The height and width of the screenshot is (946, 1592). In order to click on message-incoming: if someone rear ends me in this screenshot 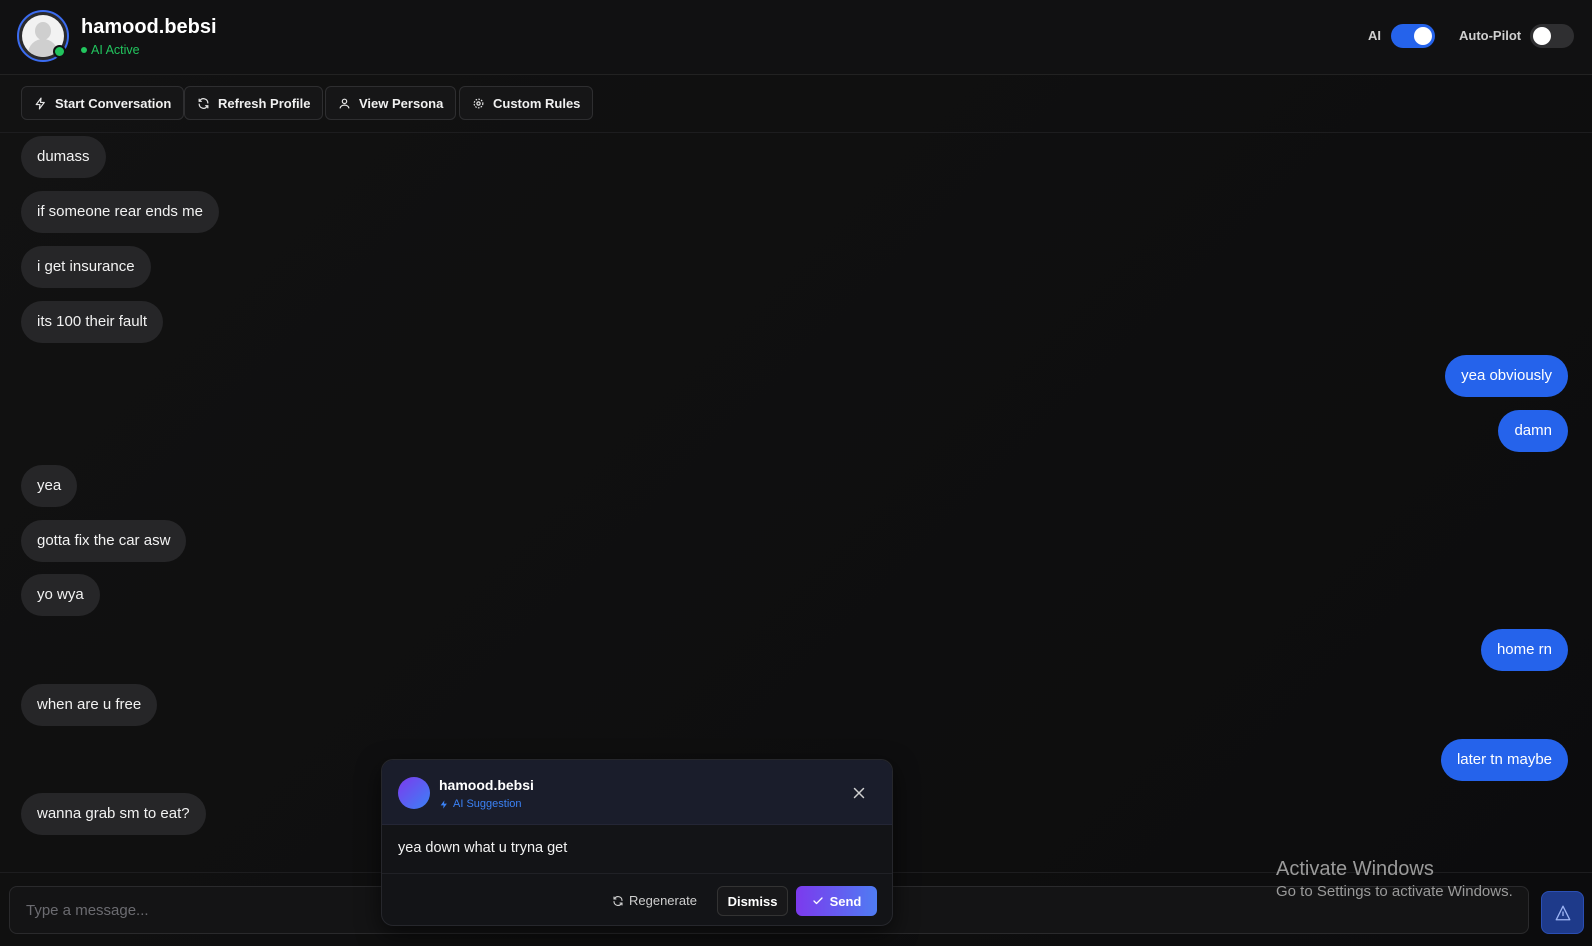, I will do `click(120, 212)`.